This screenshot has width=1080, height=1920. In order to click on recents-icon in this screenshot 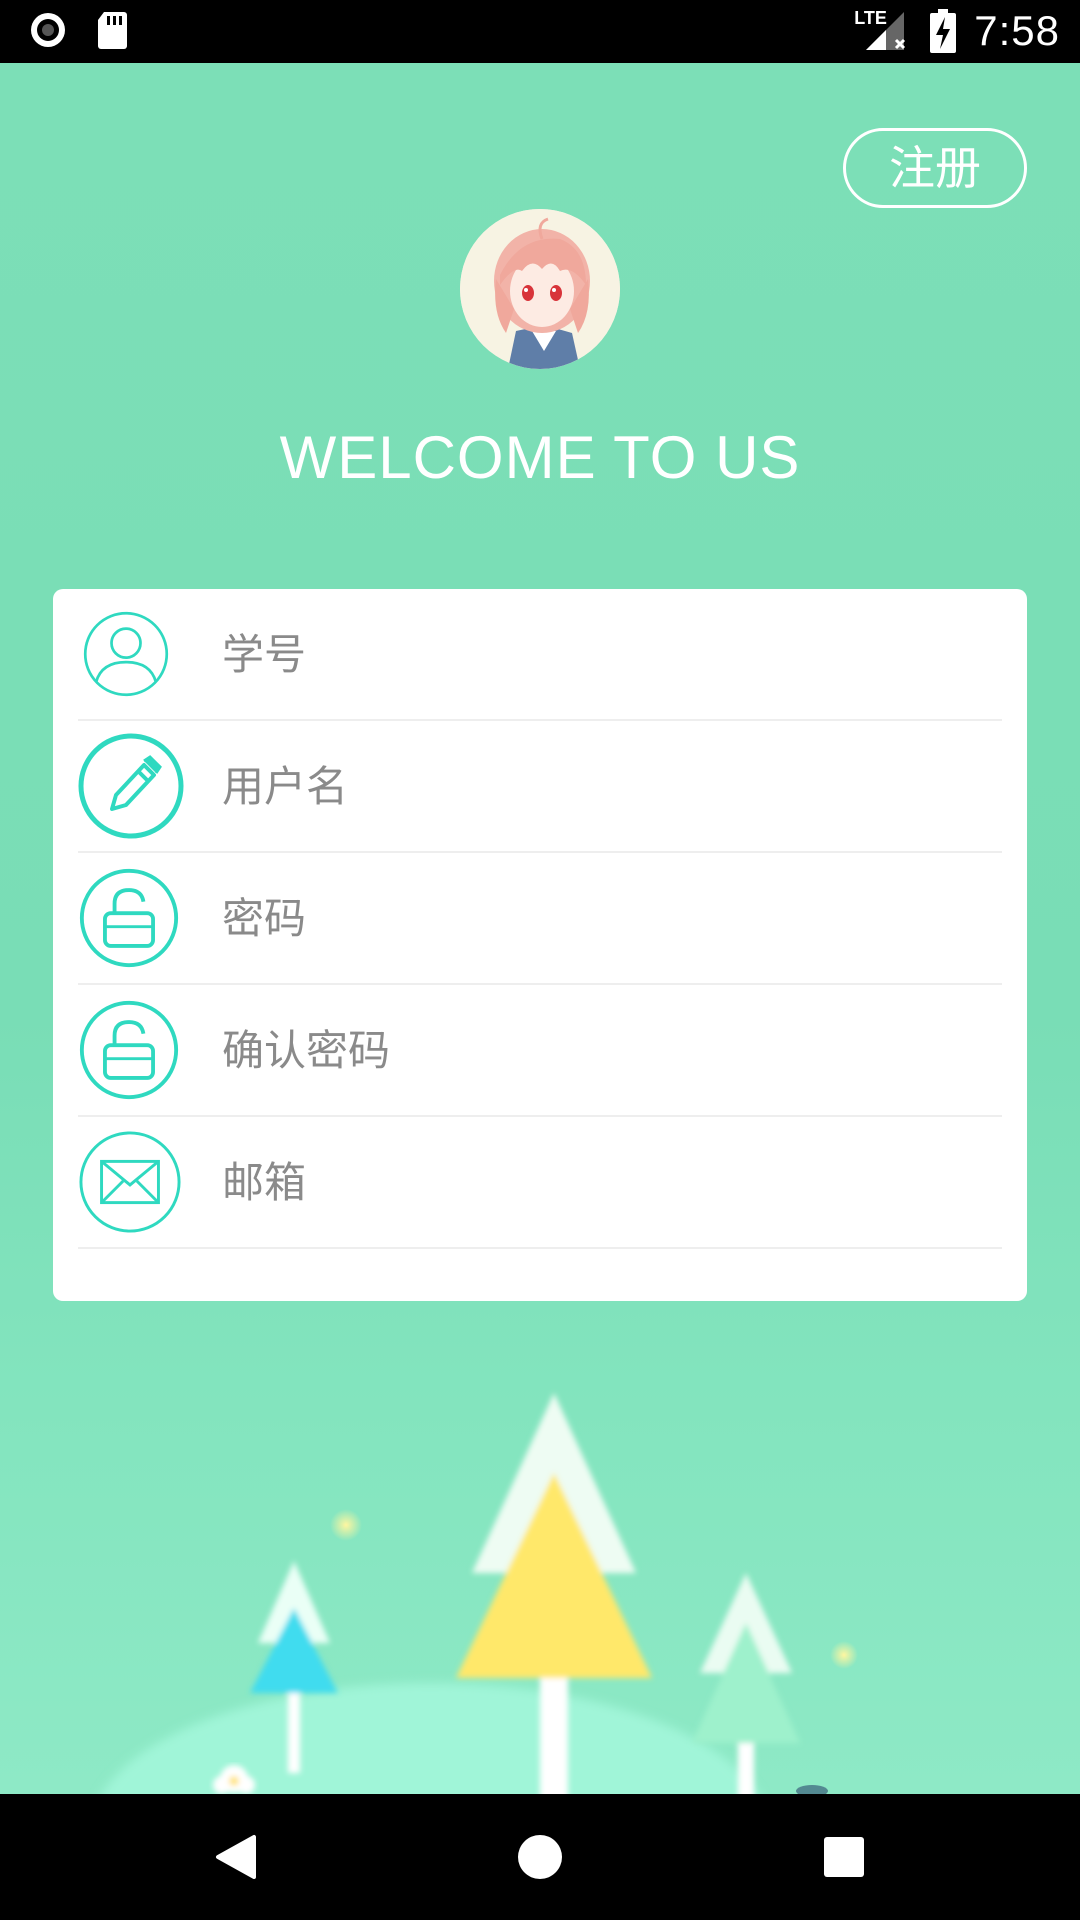, I will do `click(844, 1857)`.